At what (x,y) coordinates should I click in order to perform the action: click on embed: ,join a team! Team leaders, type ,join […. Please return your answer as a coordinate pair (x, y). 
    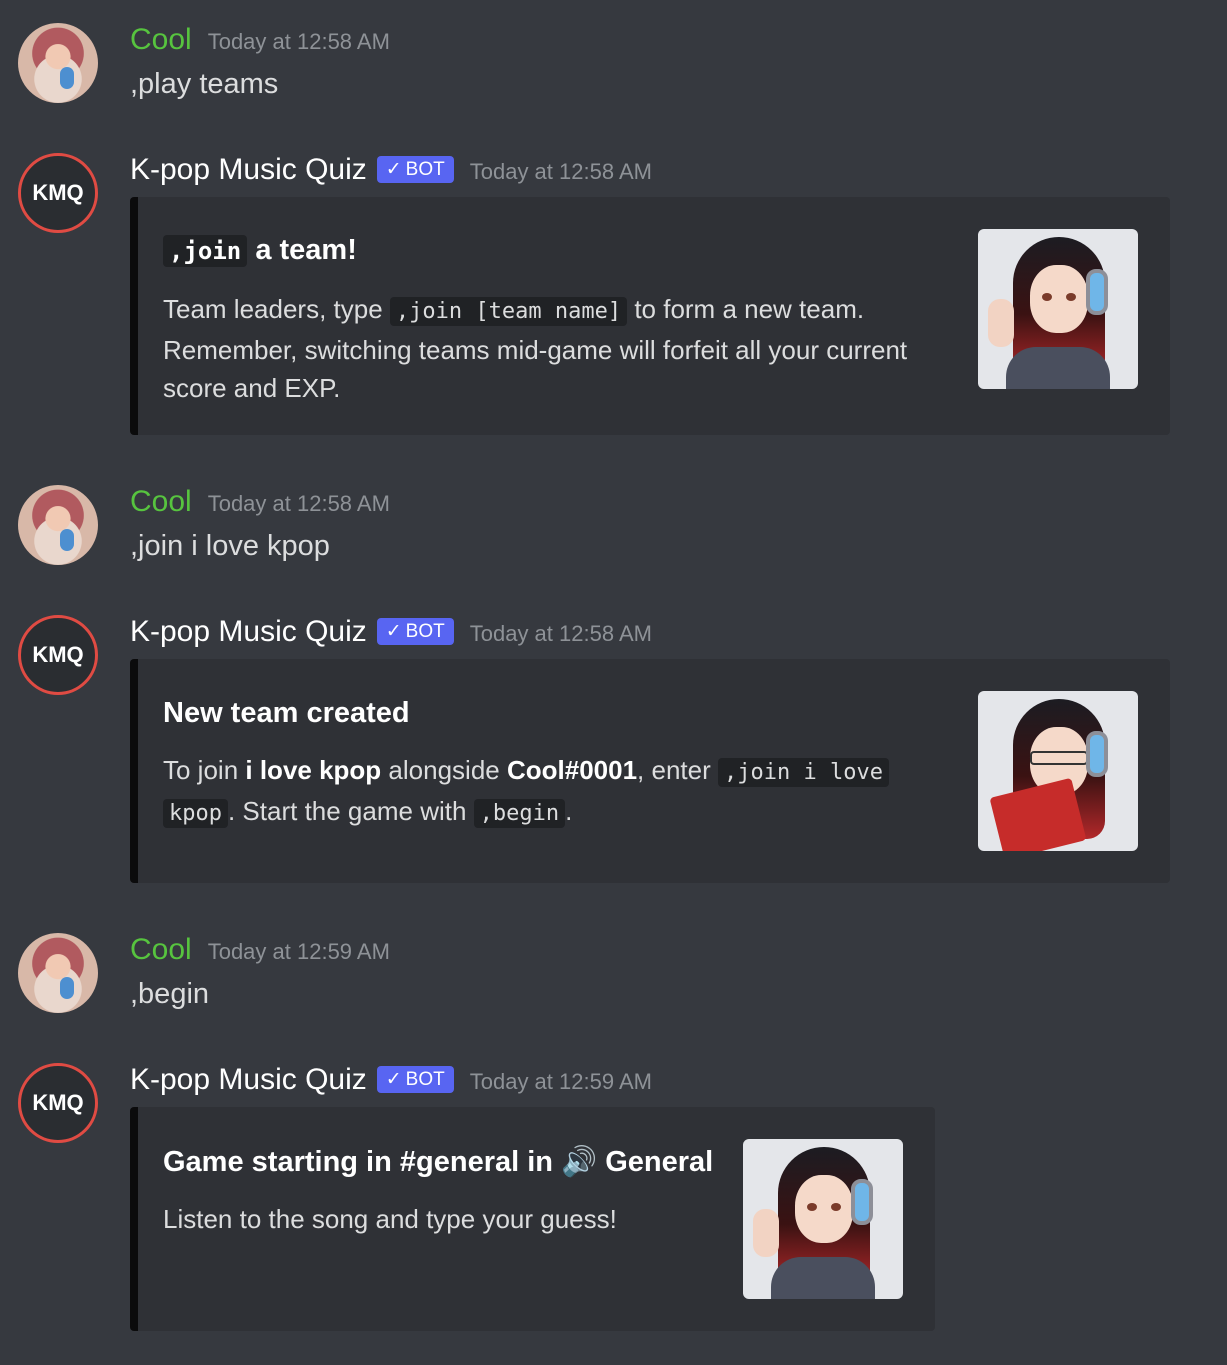
    Looking at the image, I should click on (650, 316).